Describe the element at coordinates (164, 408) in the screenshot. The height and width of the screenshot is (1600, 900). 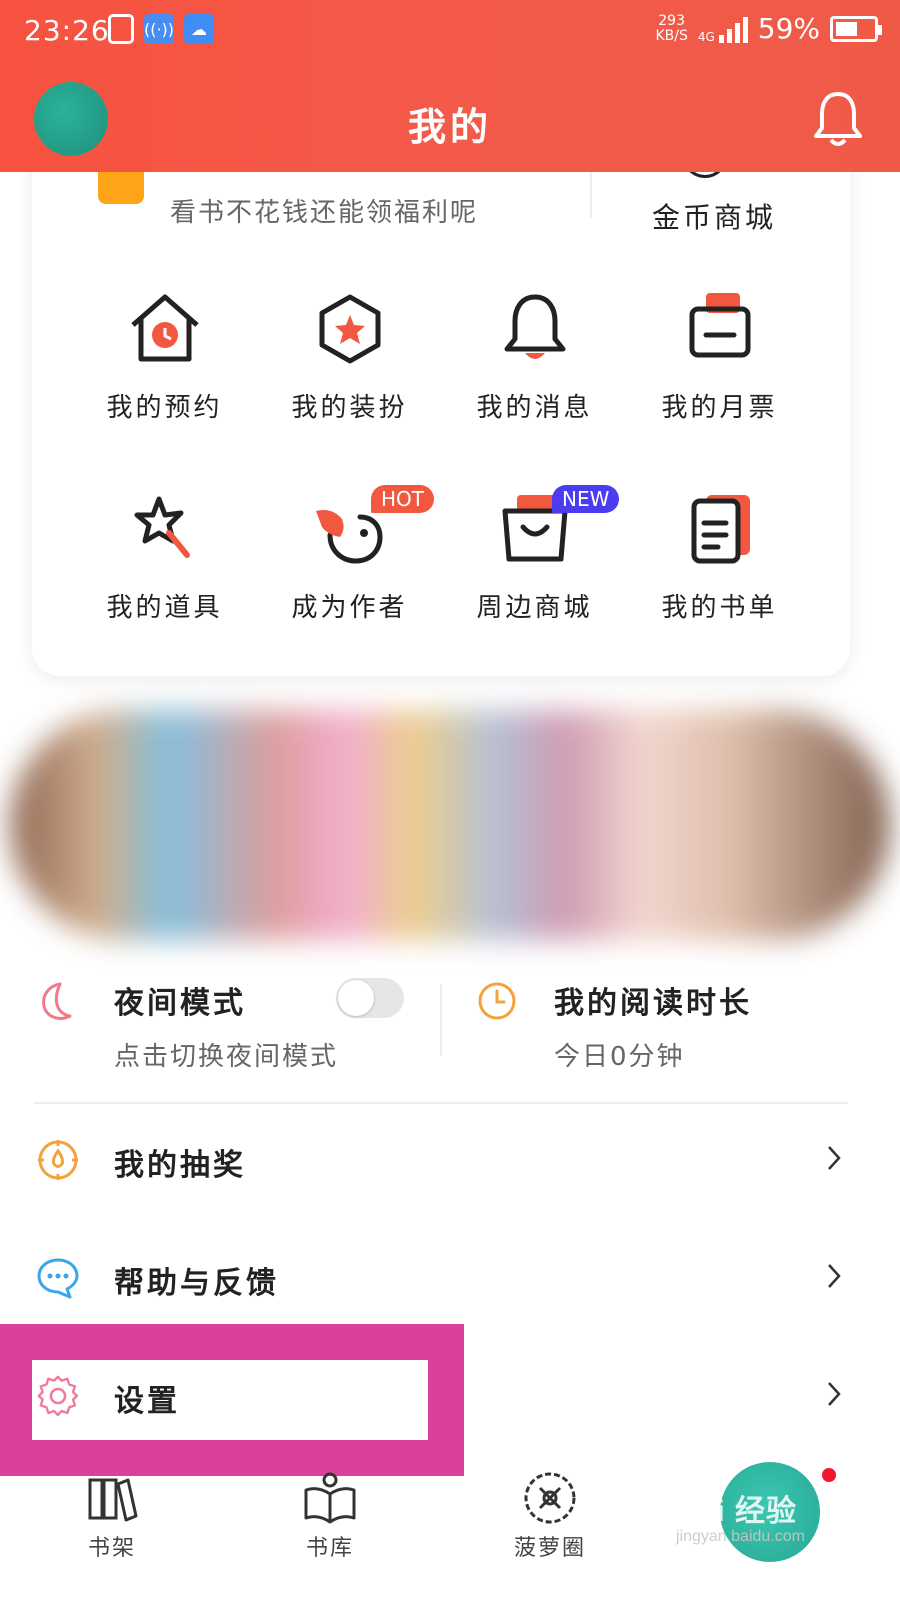
I see `grid-label: 我的预约` at that location.